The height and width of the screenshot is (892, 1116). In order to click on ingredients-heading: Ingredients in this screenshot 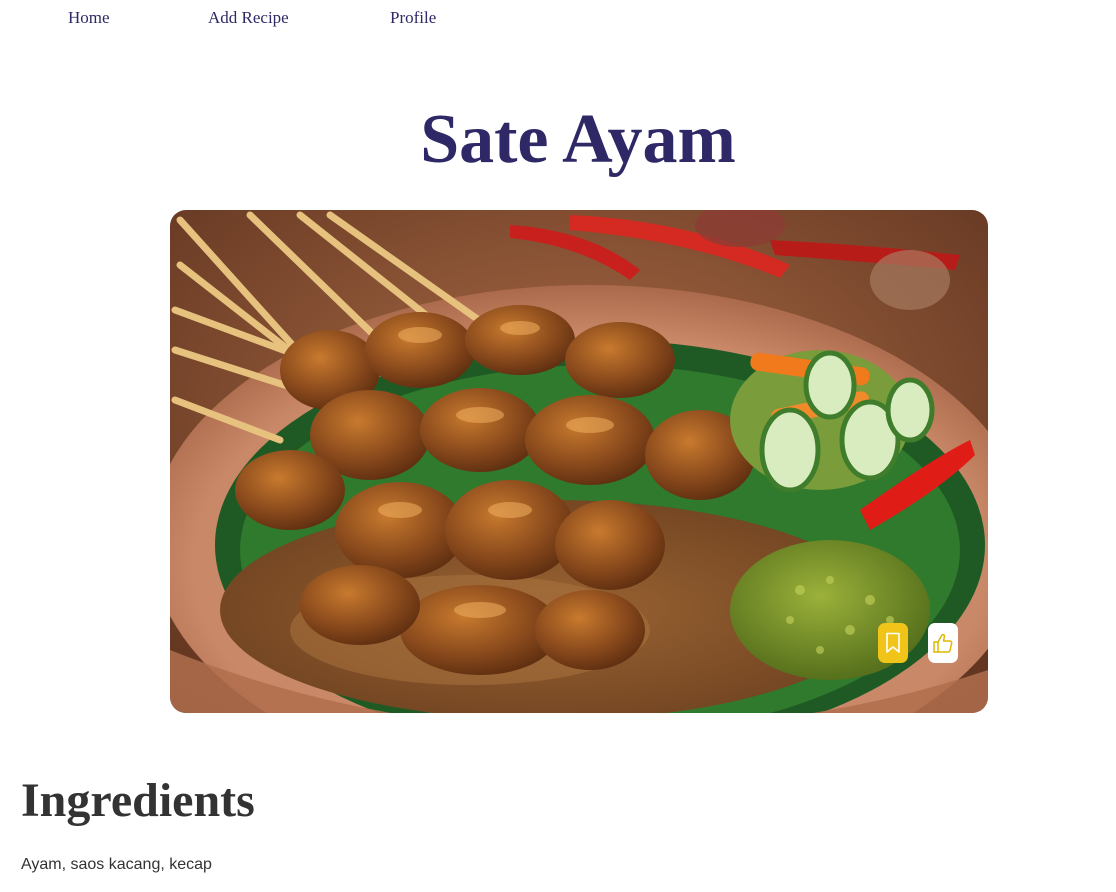, I will do `click(138, 800)`.